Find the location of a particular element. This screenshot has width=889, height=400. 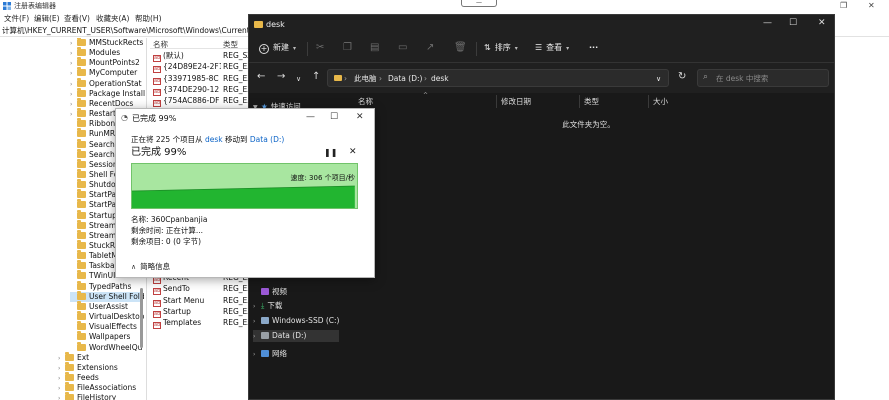

transfer-speed-graph: 速度: 306 个项目/秒 is located at coordinates (244, 186).